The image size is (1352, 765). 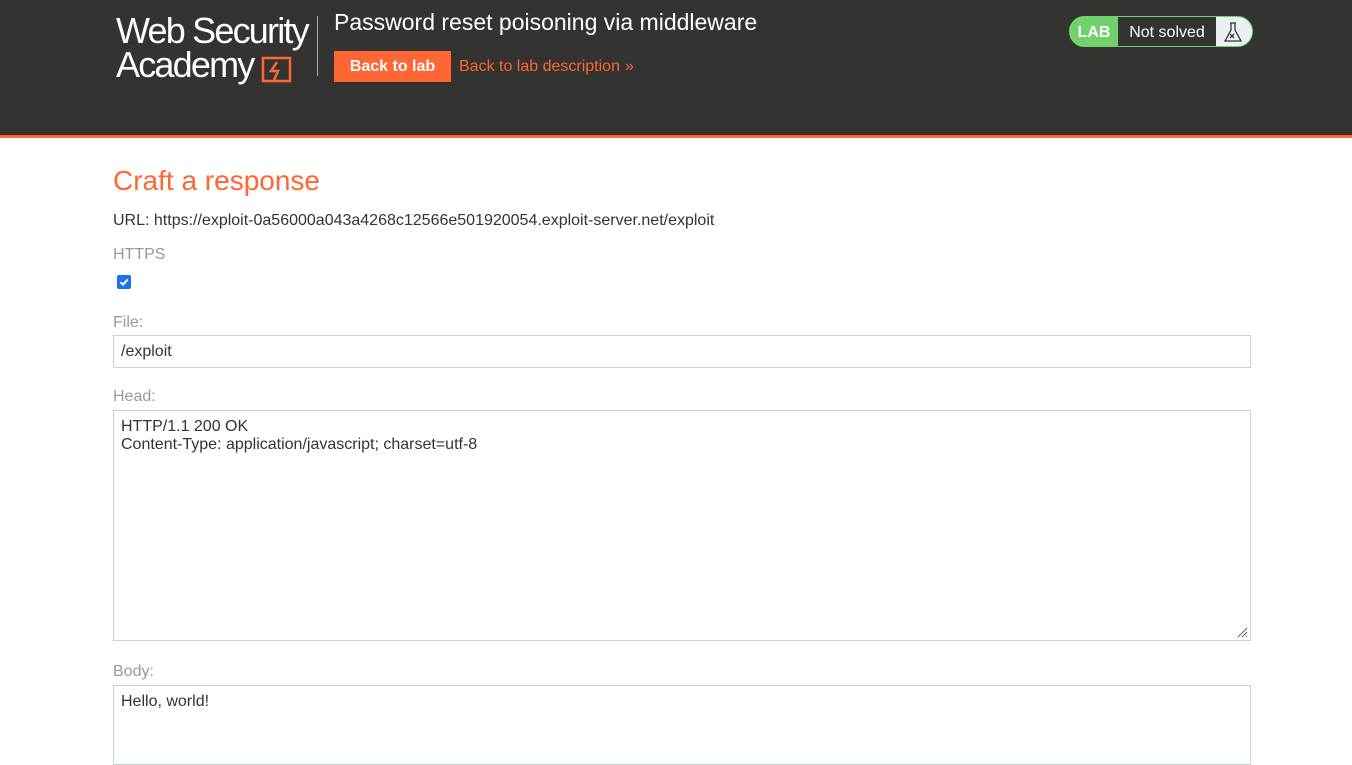 What do you see at coordinates (216, 180) in the screenshot?
I see `page-heading: Craft a response` at bounding box center [216, 180].